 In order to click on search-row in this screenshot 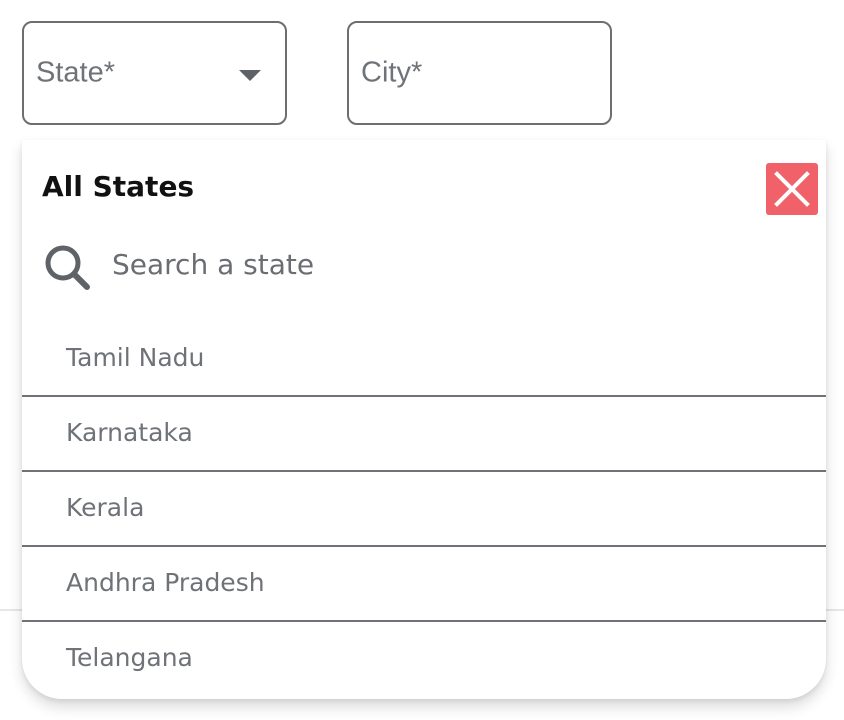, I will do `click(412, 265)`.